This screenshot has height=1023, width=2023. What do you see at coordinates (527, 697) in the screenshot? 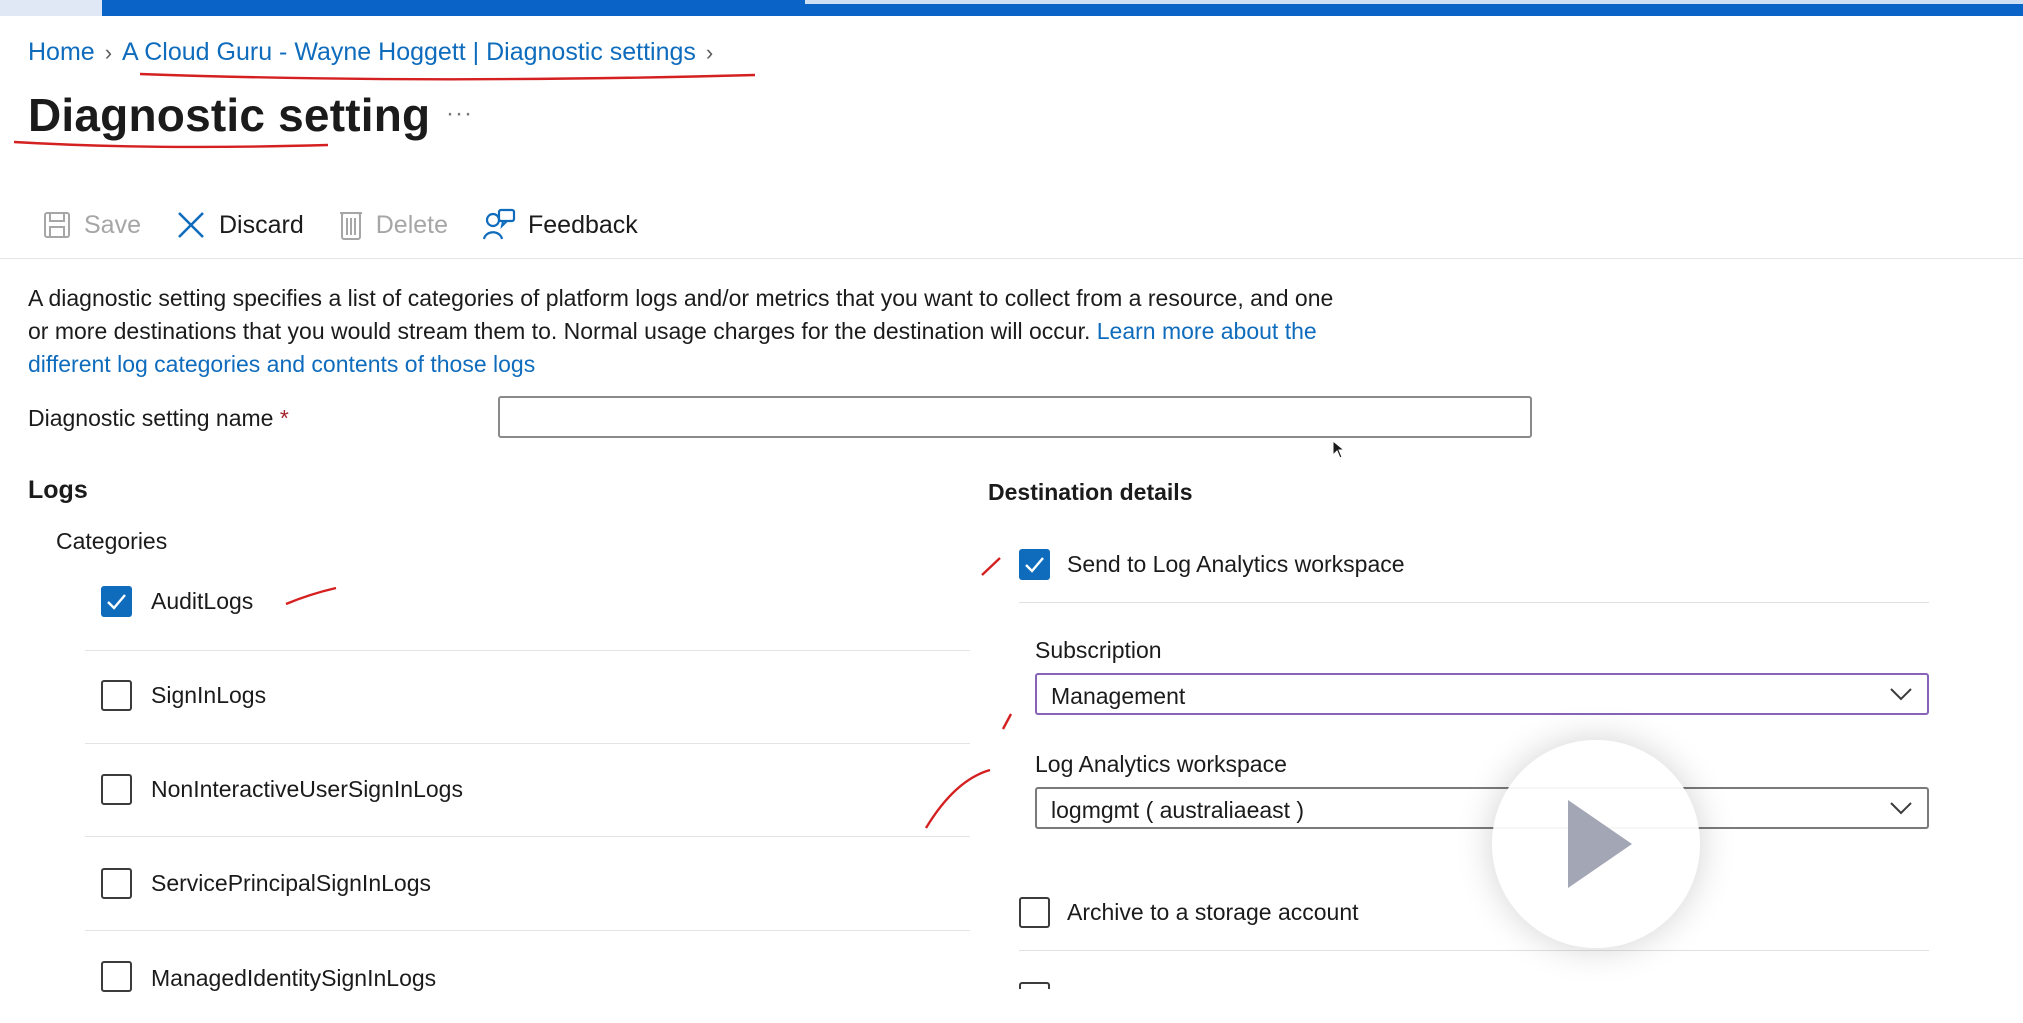
I see `category-row-signinlogs: SignInLogs` at bounding box center [527, 697].